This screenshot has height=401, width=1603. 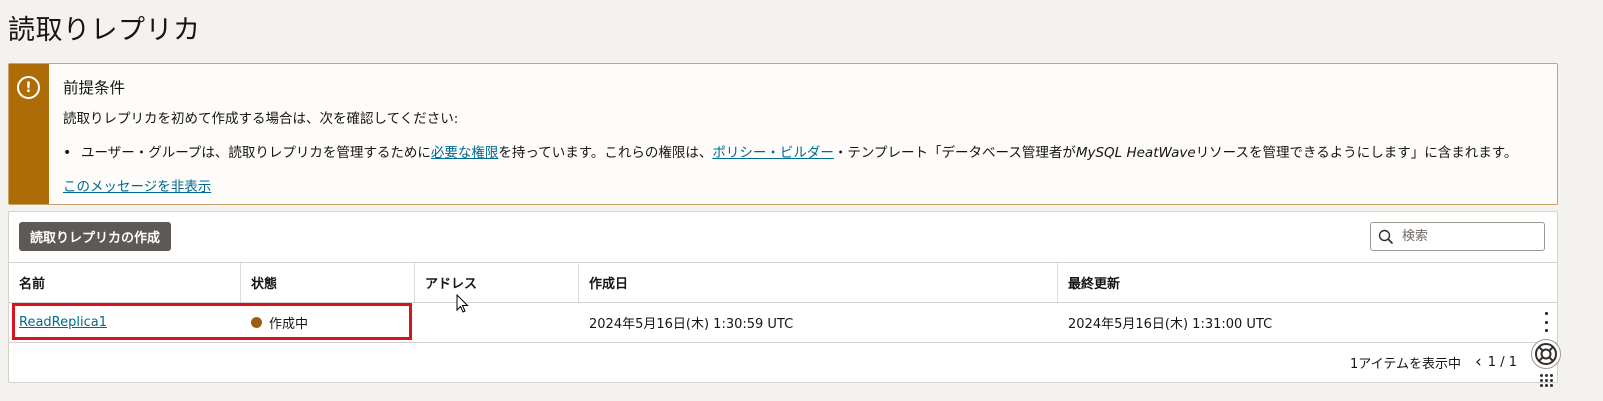 I want to click on cell-created: 2024年5月16日(木) 1:30:59 UTC, so click(x=691, y=324).